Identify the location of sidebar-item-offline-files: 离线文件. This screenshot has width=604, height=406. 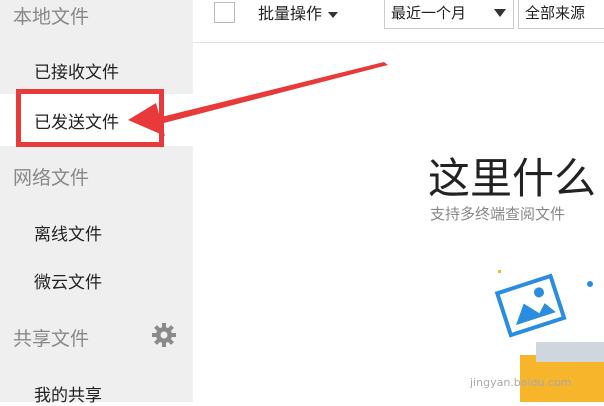
(68, 232).